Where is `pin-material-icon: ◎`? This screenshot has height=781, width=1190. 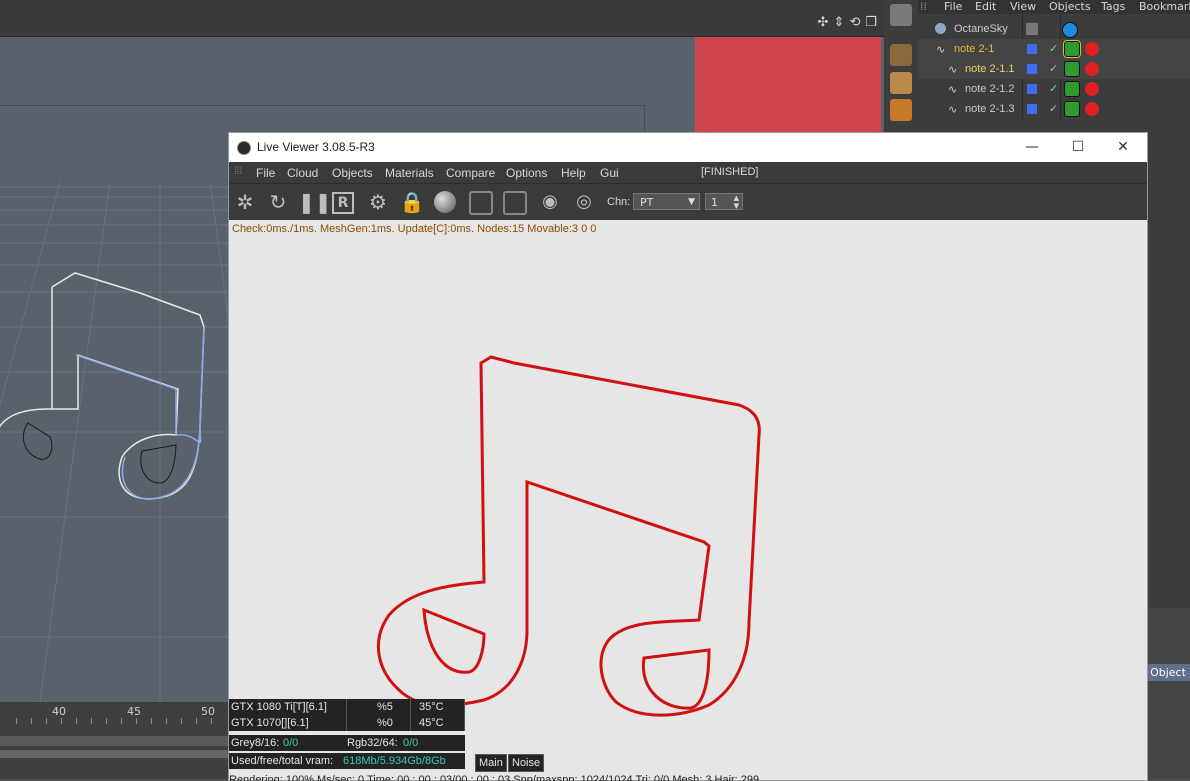 pin-material-icon: ◎ is located at coordinates (584, 202).